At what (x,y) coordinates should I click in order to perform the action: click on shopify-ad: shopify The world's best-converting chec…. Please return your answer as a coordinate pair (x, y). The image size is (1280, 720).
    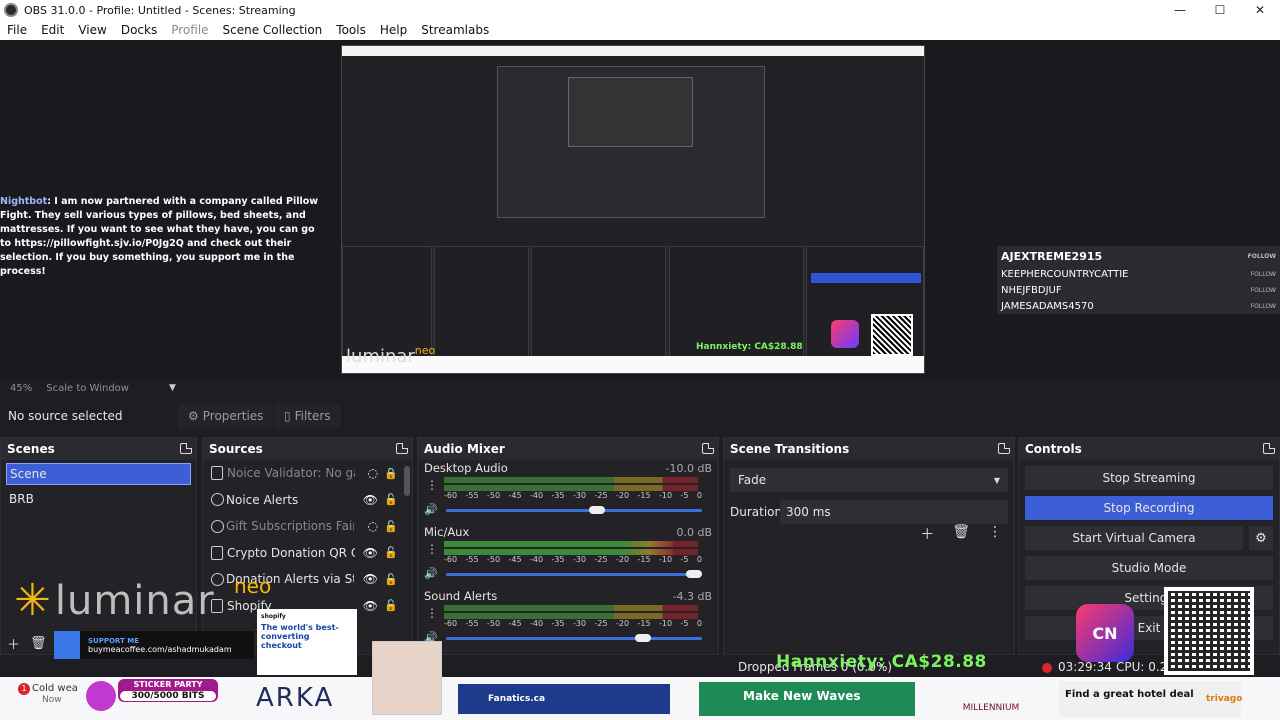
    Looking at the image, I should click on (307, 642).